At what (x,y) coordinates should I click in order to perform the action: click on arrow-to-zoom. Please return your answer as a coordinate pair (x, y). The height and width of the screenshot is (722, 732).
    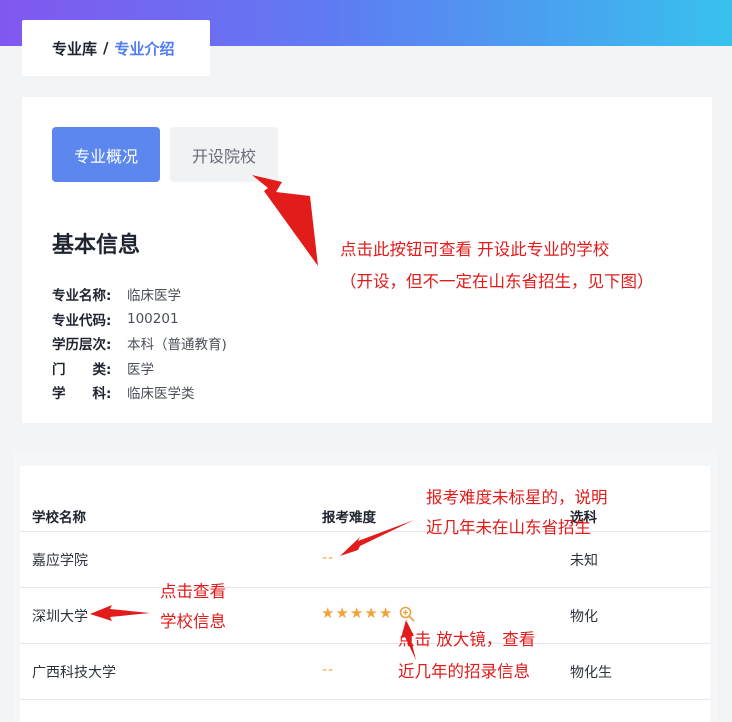
    Looking at the image, I should click on (408, 640).